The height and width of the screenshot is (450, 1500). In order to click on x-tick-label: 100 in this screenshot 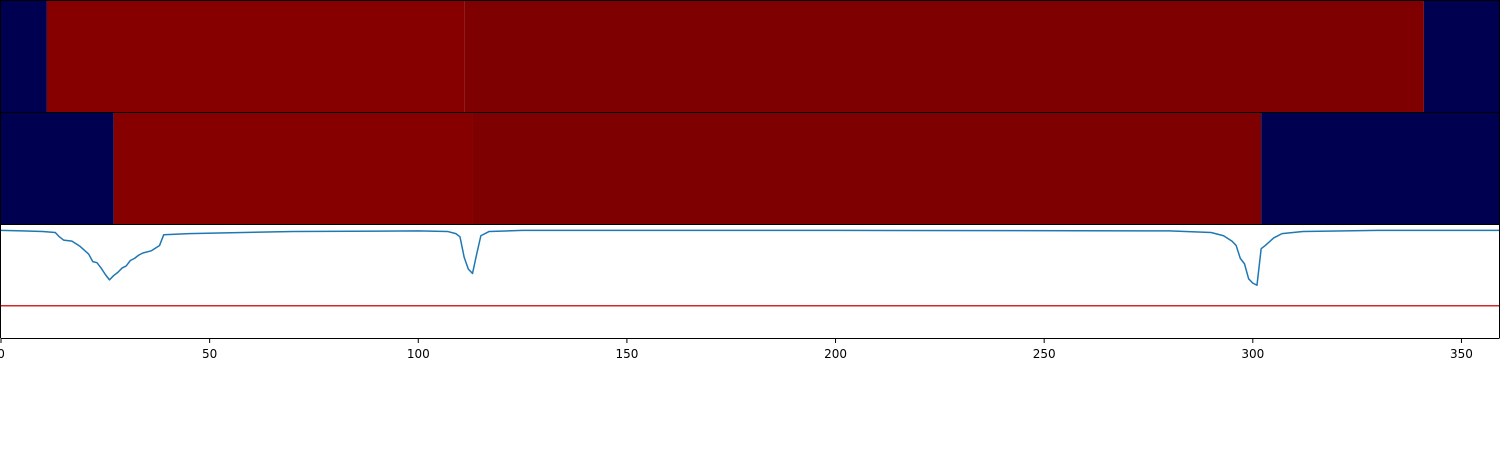, I will do `click(418, 354)`.